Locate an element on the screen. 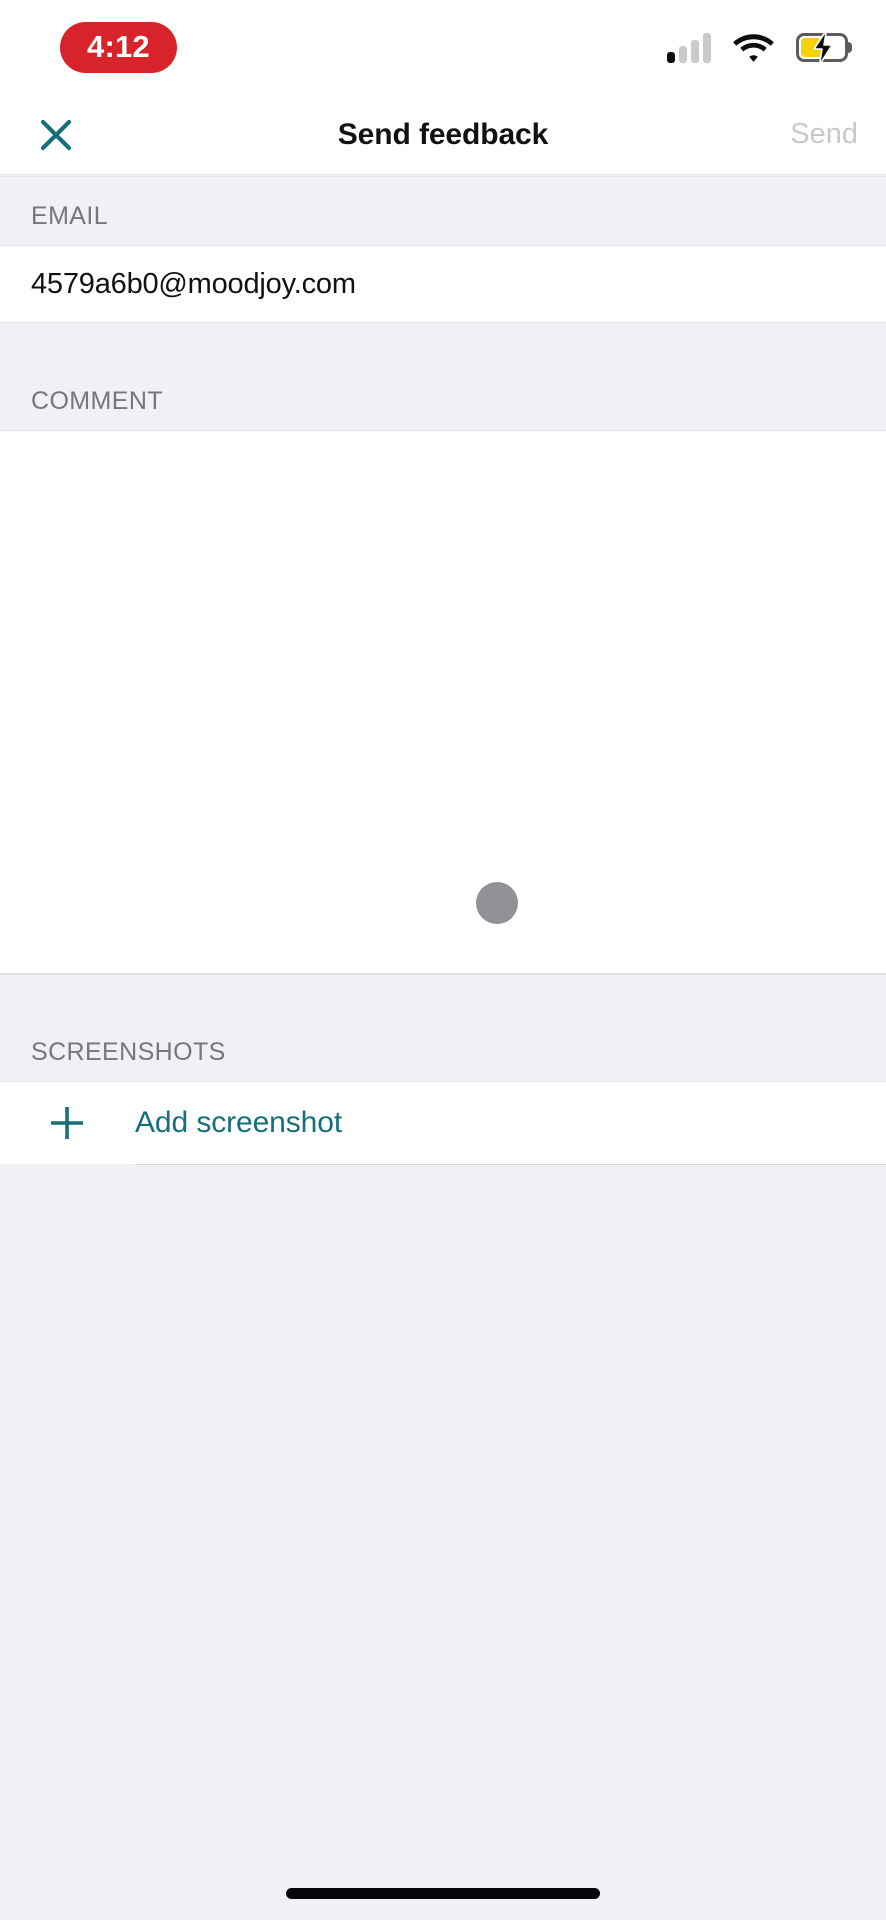  screenshots-section-header: SCREENSHOTS is located at coordinates (443, 1028).